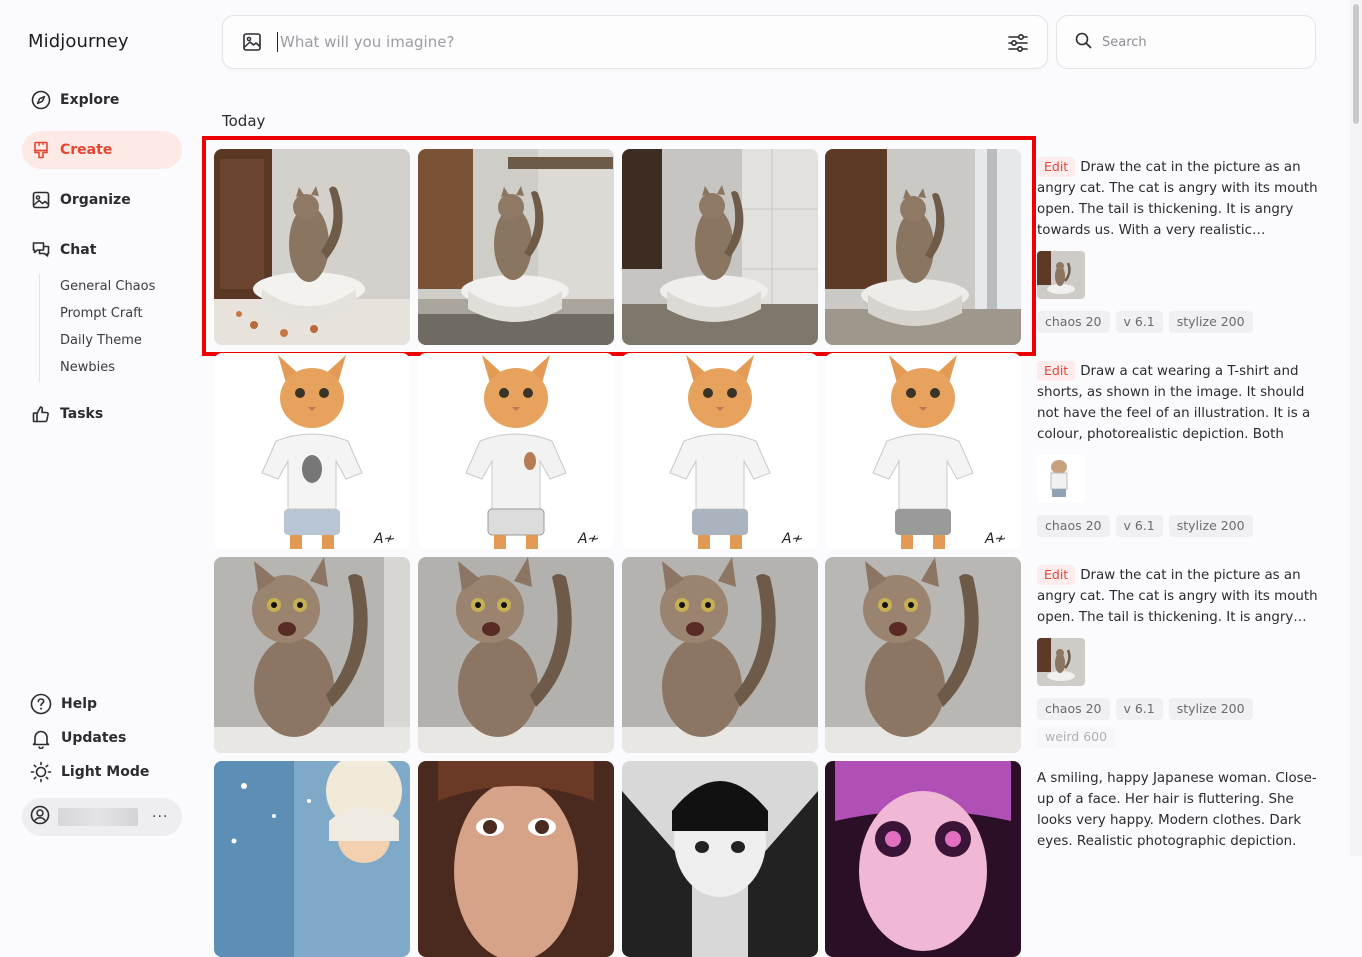 This screenshot has width=1362, height=957. I want to click on nav-tasks: Tasks, so click(102, 414).